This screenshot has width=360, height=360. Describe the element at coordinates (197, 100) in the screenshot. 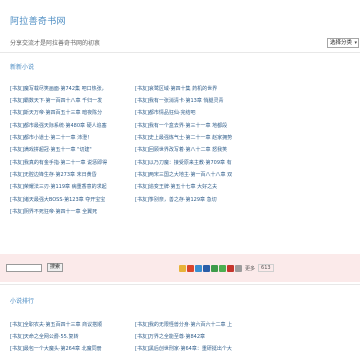

I see `novel-link: [书友]我有一张消清卡·第13章 悄腿灵青` at that location.